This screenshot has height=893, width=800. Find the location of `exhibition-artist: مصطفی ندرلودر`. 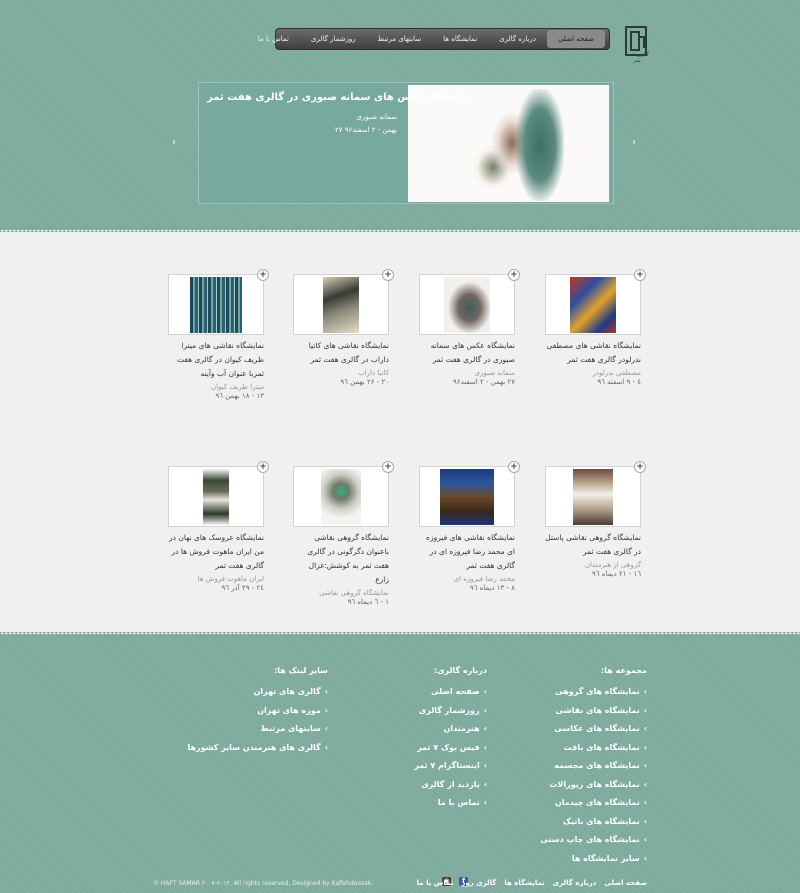

exhibition-artist: مصطفی ندرلودر is located at coordinates (616, 373).